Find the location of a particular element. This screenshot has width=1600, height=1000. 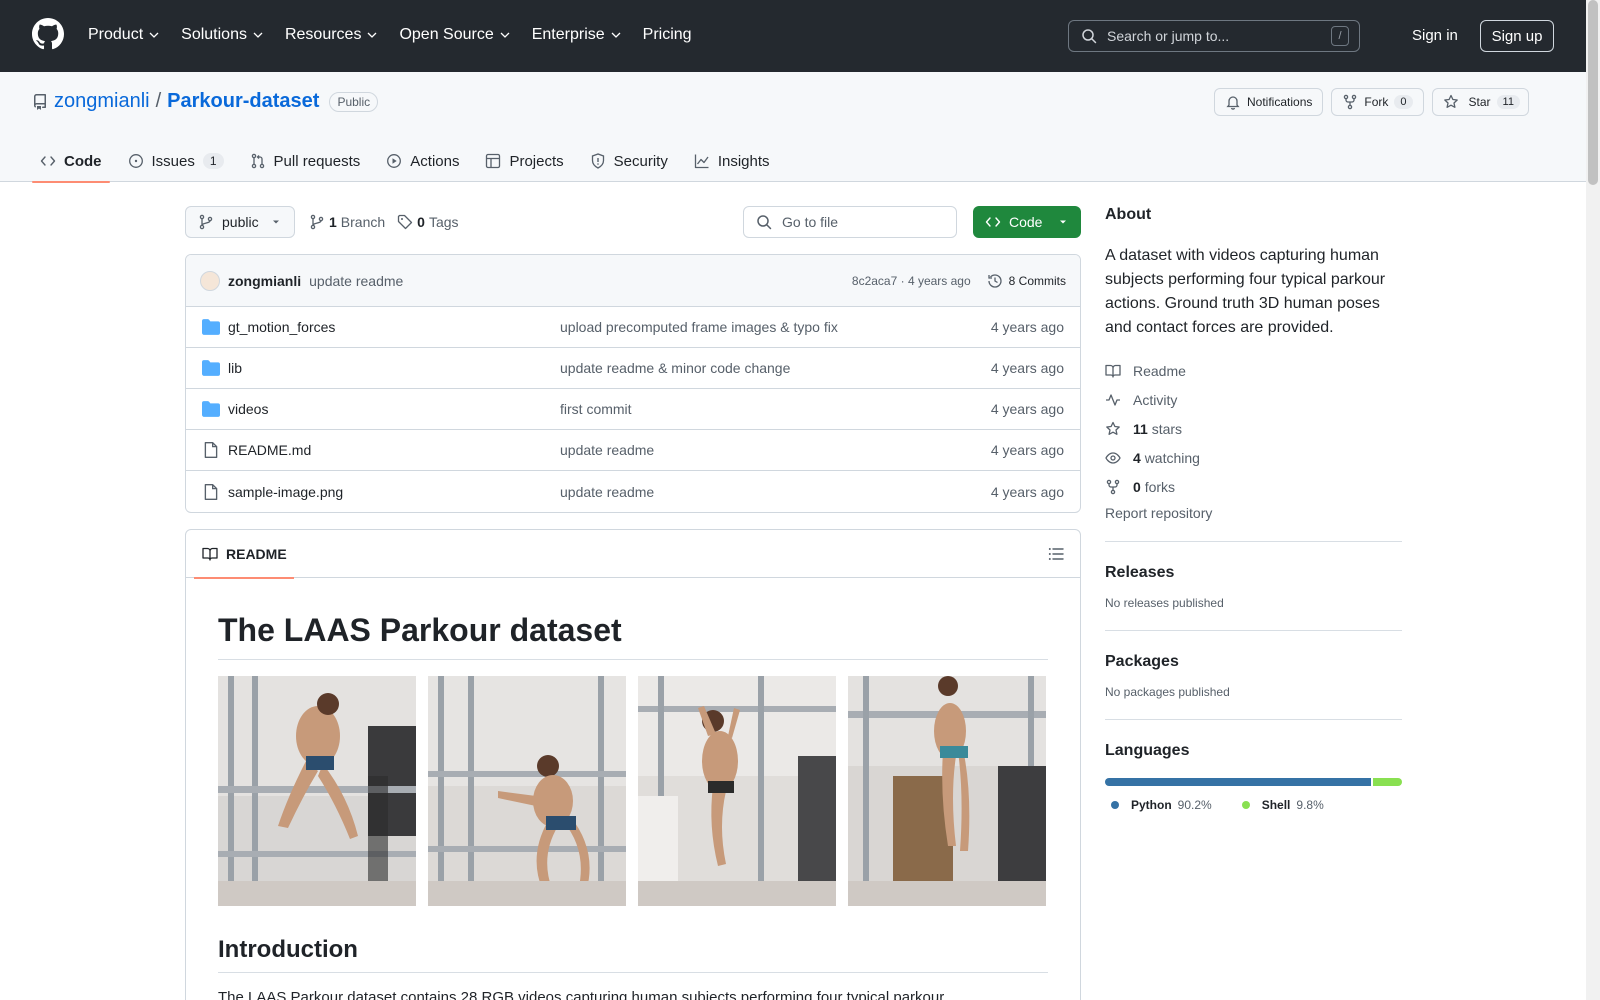

folder-icon is located at coordinates (211, 327).